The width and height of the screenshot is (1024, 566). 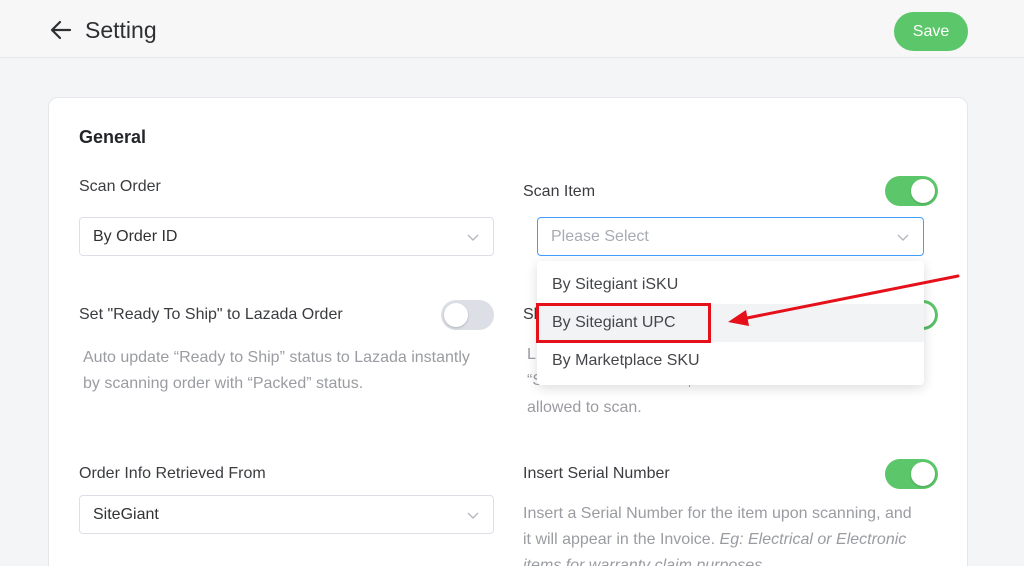 What do you see at coordinates (172, 473) in the screenshot?
I see `order-info-label: Order Info Retrieved From` at bounding box center [172, 473].